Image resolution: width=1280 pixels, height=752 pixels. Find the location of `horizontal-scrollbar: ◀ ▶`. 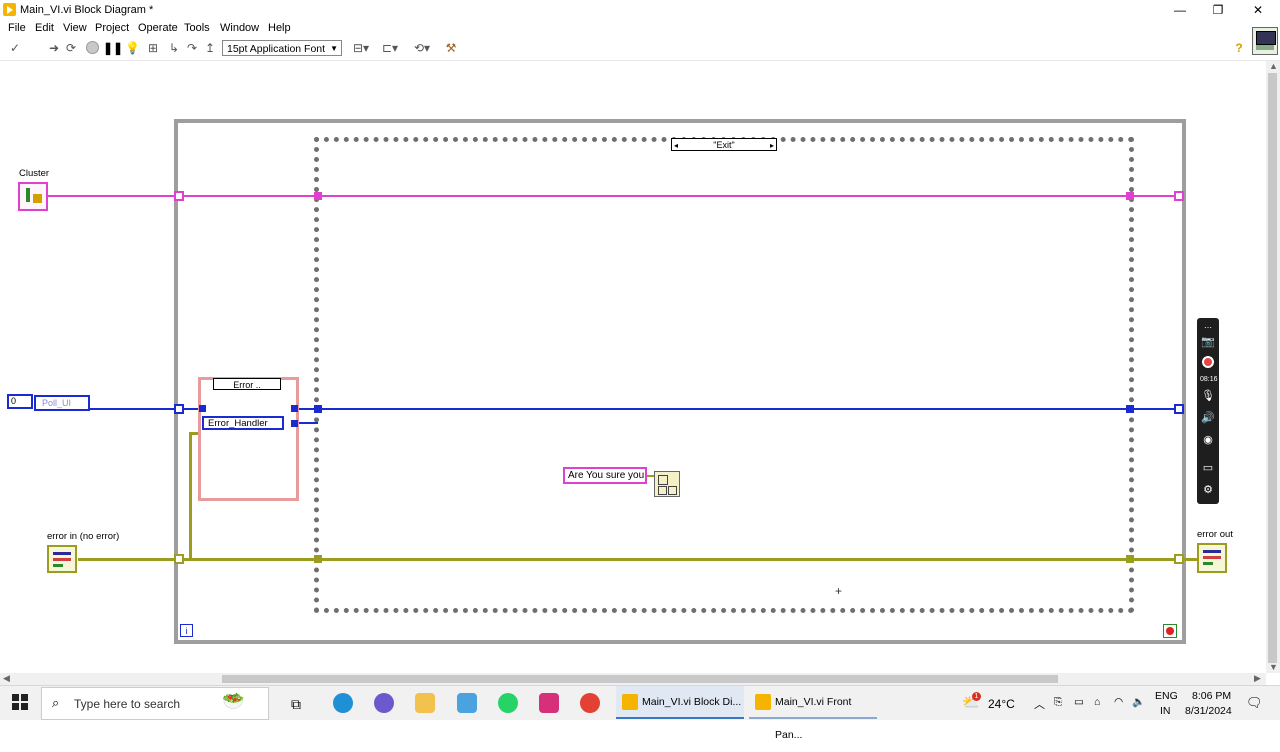

horizontal-scrollbar: ◀ ▶ is located at coordinates (633, 679).